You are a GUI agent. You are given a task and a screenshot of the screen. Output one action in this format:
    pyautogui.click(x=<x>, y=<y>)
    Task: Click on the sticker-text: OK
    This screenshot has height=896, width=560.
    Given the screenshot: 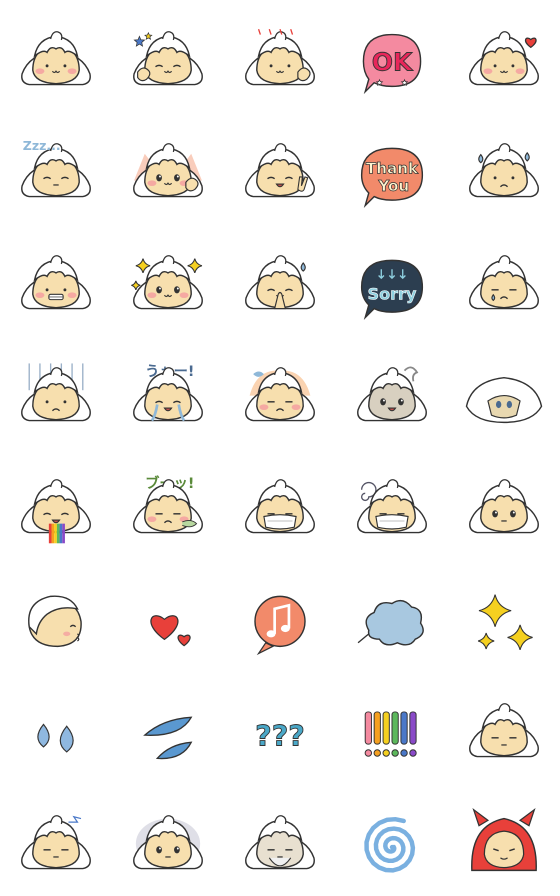 What is the action you would take?
    pyautogui.click(x=393, y=61)
    